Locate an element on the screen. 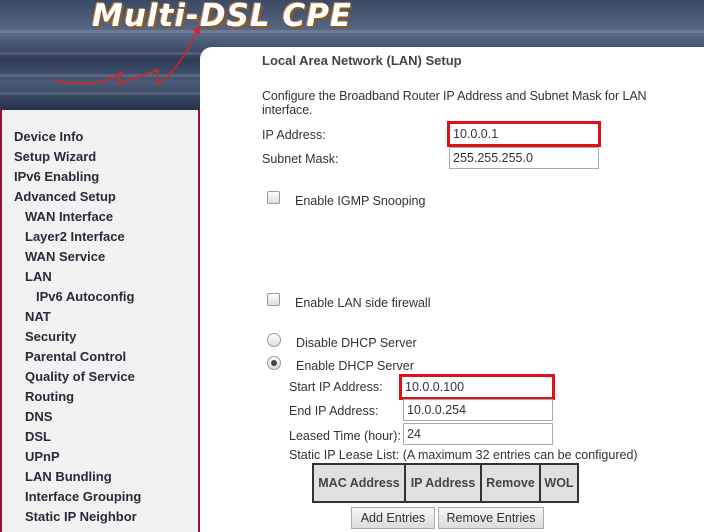  sidebar-item-ipv6-autoconfig: IPv6 Autoconfig is located at coordinates (85, 296).